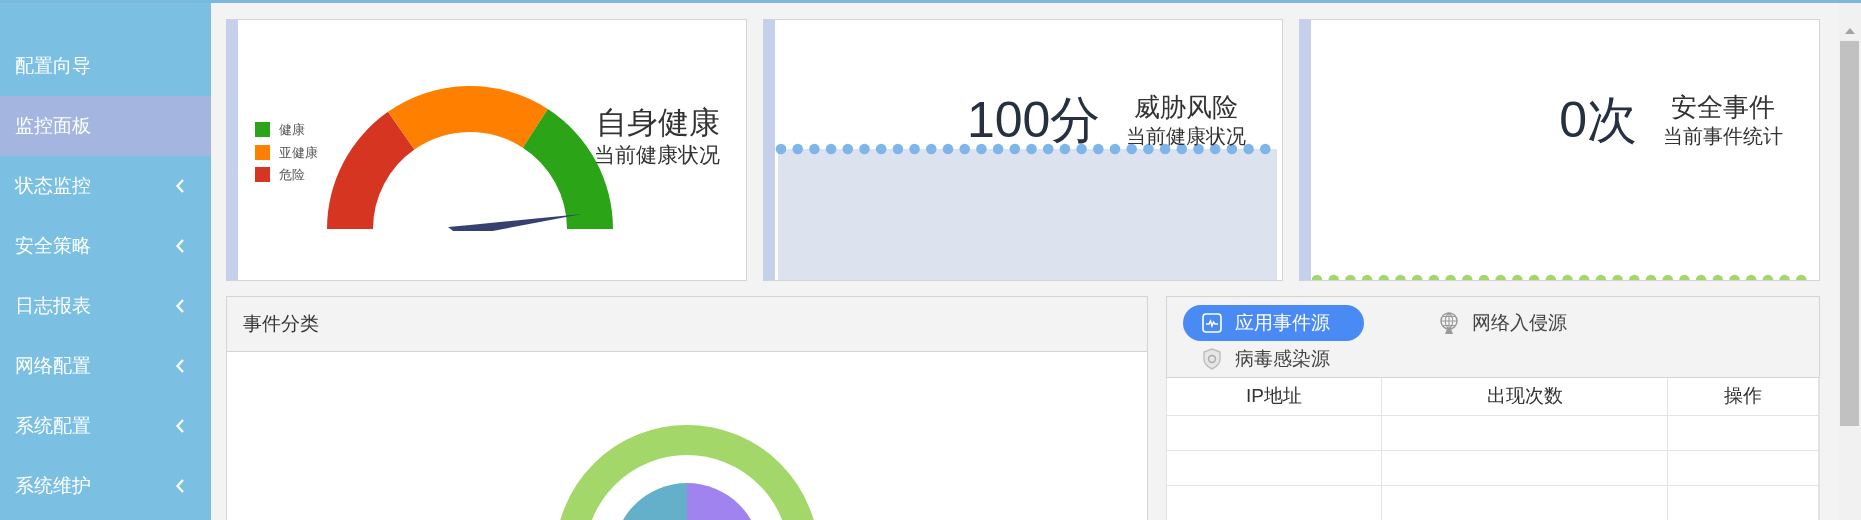 The image size is (1861, 520). Describe the element at coordinates (1186, 107) in the screenshot. I see `card-title: 威胁风险` at that location.